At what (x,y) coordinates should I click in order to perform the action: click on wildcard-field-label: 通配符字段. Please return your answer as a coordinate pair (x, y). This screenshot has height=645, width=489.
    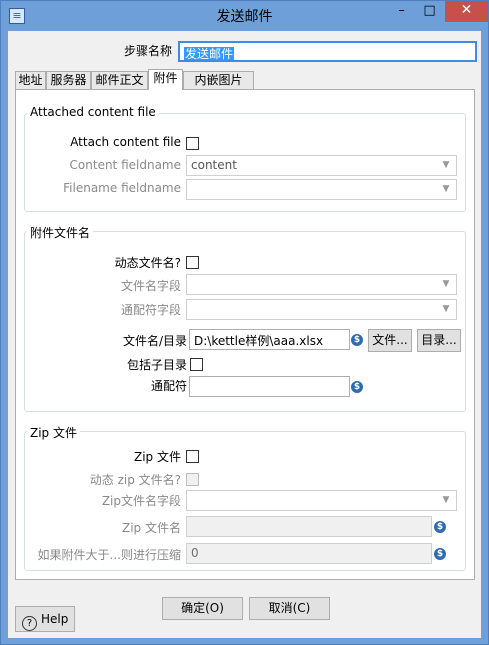
    Looking at the image, I should click on (150, 310).